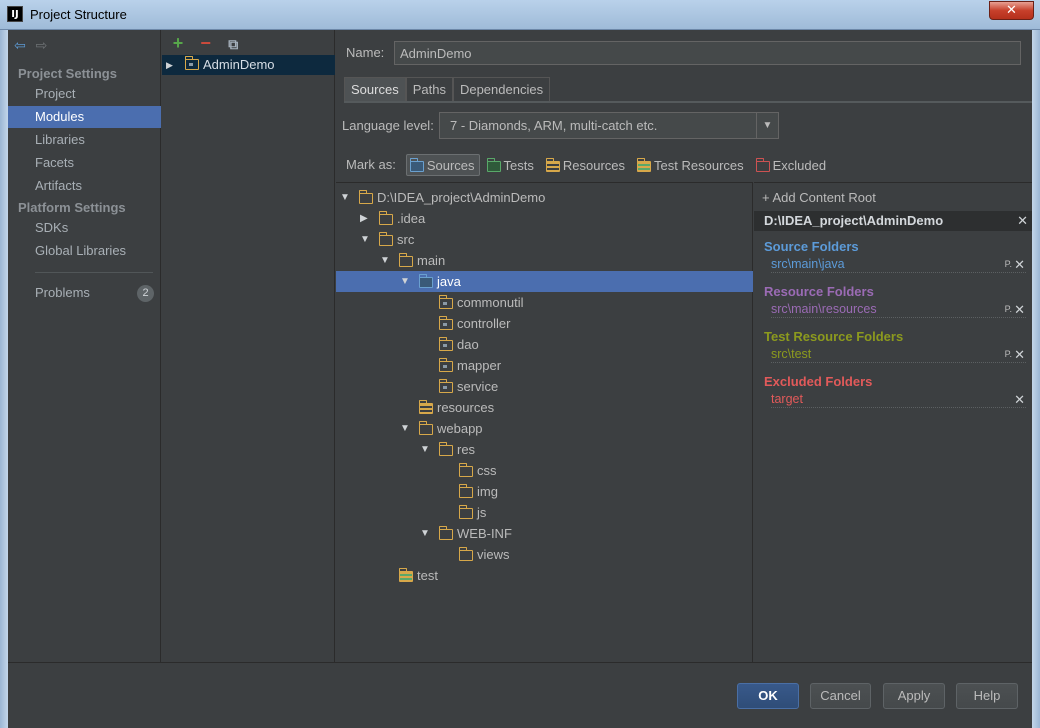 The height and width of the screenshot is (728, 1040). What do you see at coordinates (206, 43) in the screenshot?
I see `remove-module-icon: −` at bounding box center [206, 43].